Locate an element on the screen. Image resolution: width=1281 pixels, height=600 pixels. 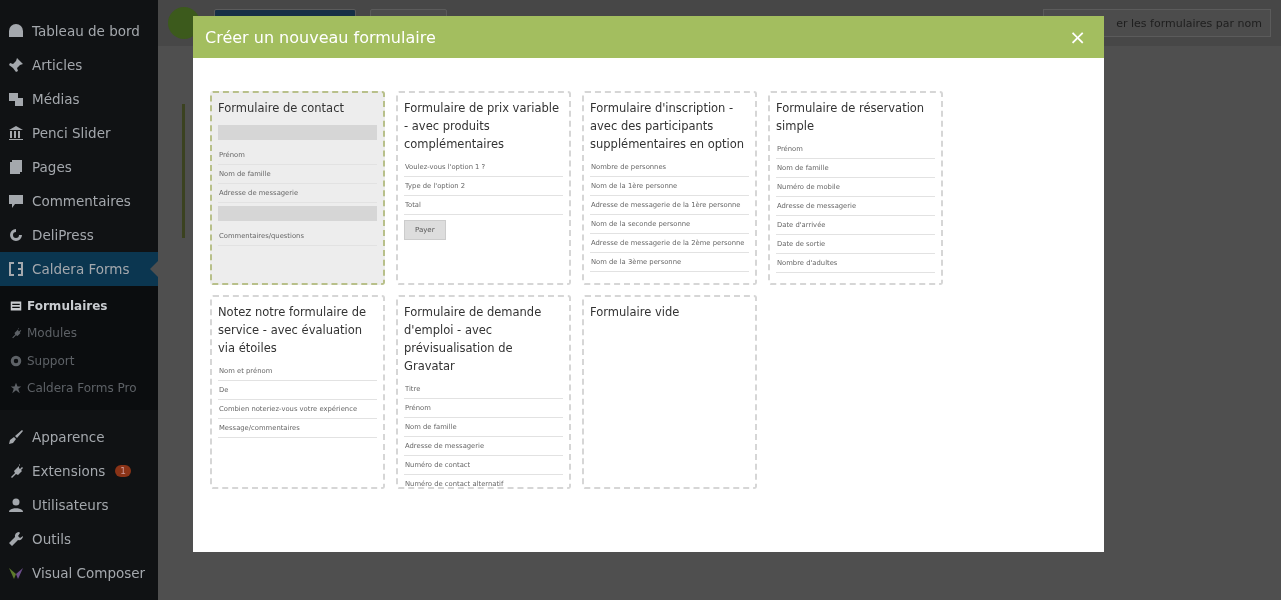
template-title: Formulaire d'inscription - avec des participants supplémentaires en option is located at coordinates (668, 126).